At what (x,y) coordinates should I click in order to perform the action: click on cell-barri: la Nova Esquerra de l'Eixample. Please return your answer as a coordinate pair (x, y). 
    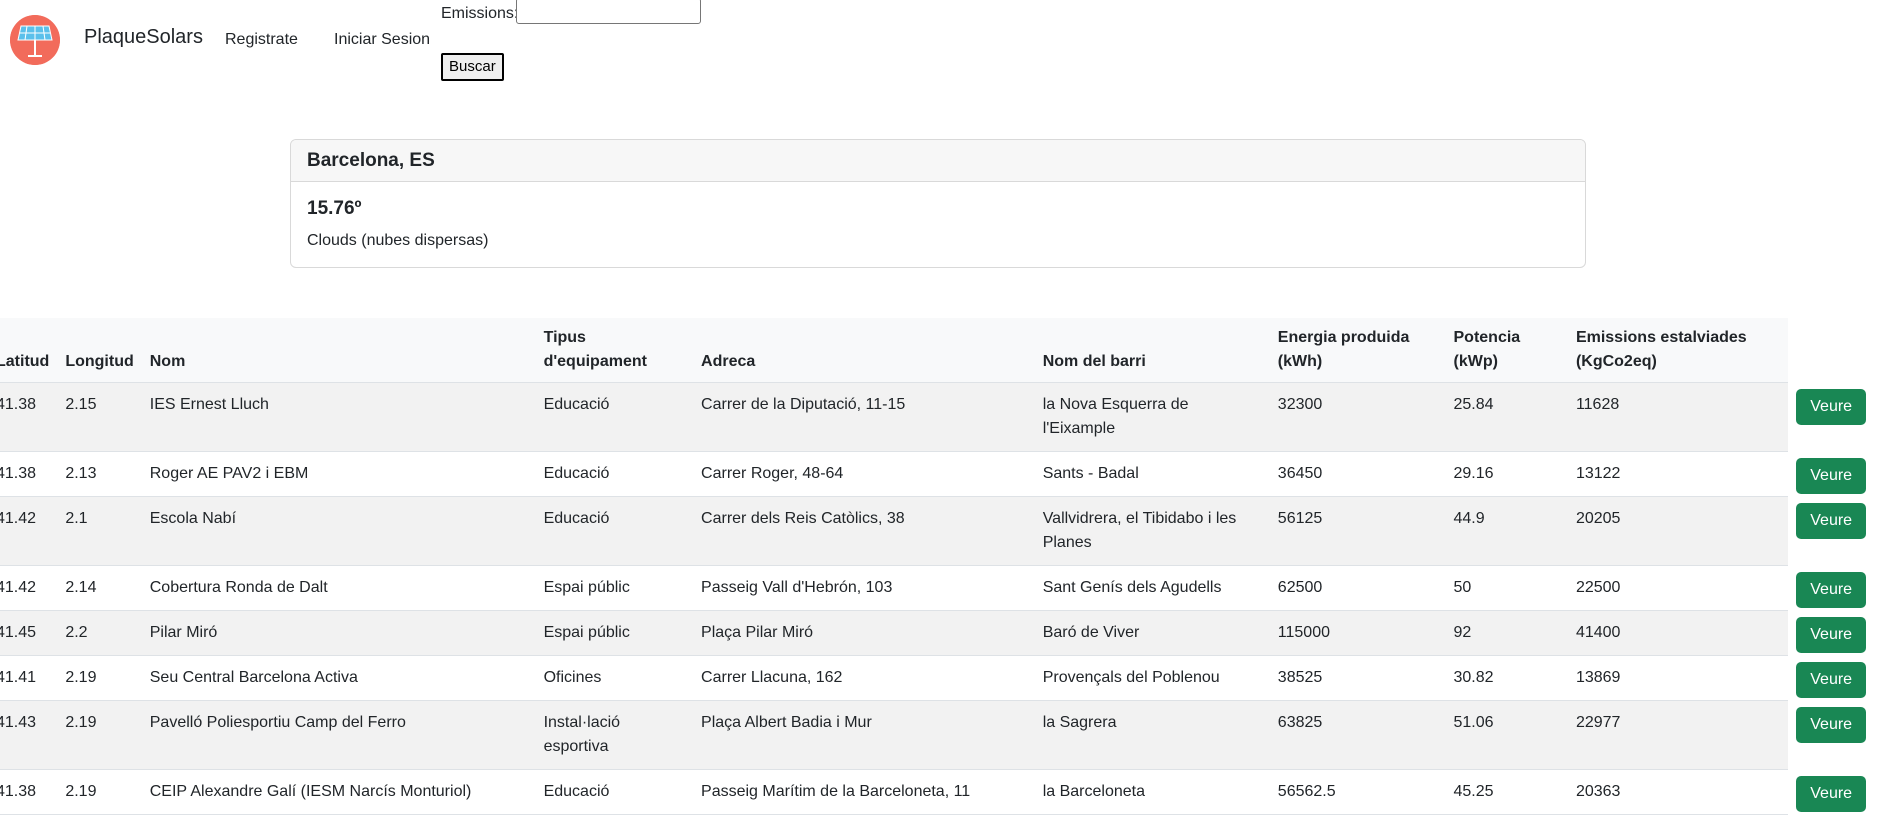
    Looking at the image, I should click on (1152, 417).